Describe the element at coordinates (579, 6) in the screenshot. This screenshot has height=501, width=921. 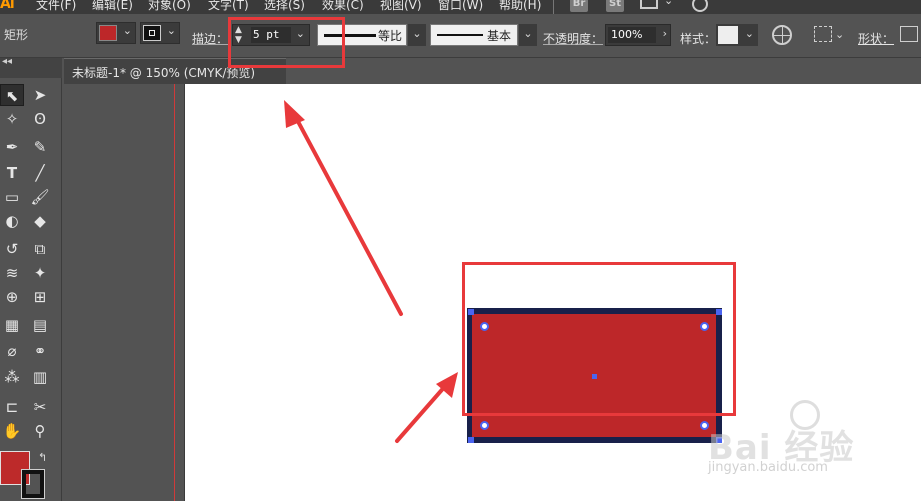
I see `bridge-badge: Br` at that location.